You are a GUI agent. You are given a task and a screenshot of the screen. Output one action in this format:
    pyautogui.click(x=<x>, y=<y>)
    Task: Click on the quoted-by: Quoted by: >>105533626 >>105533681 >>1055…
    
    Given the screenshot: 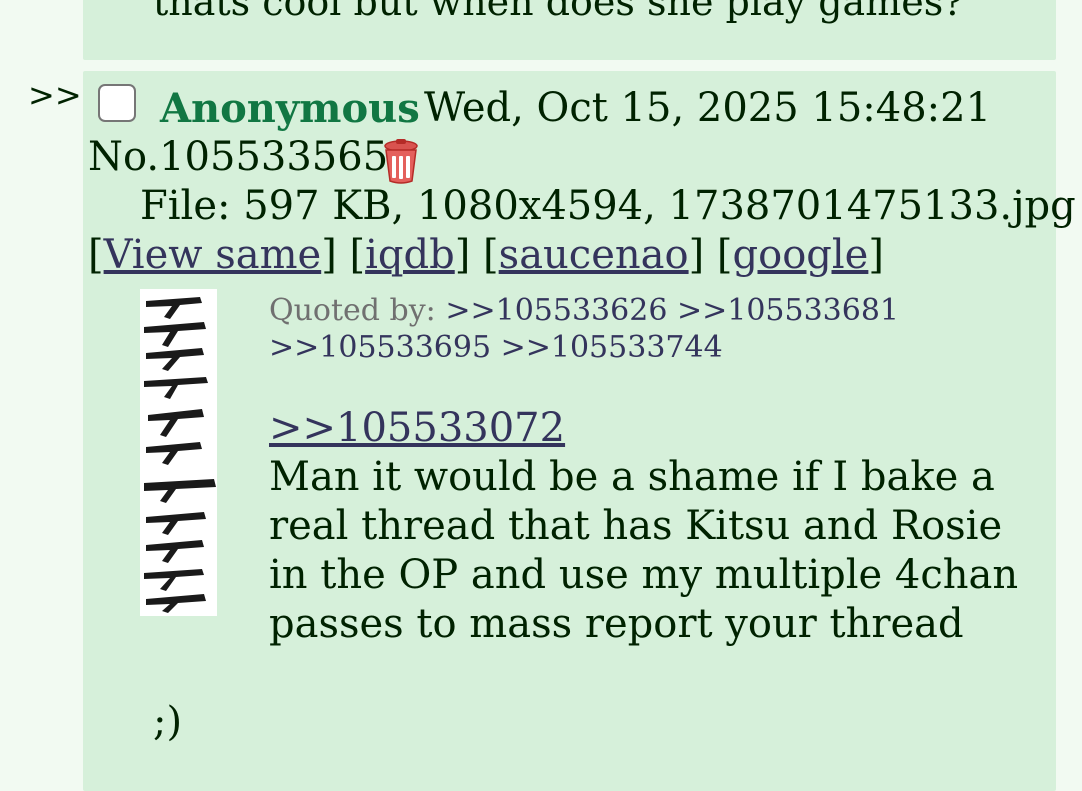 What is the action you would take?
    pyautogui.click(x=619, y=329)
    